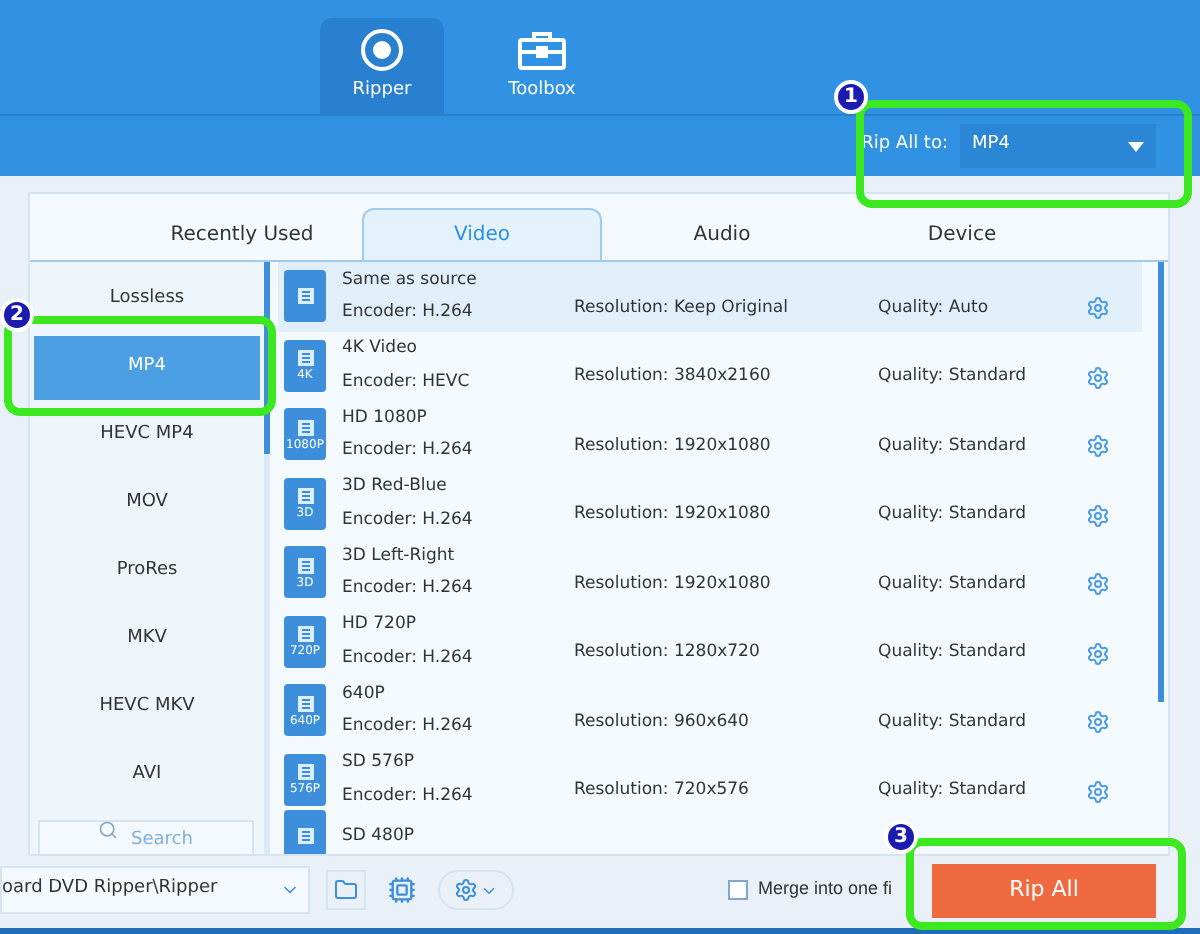 The width and height of the screenshot is (1200, 934). I want to click on format-item: ProRes, so click(147, 572).